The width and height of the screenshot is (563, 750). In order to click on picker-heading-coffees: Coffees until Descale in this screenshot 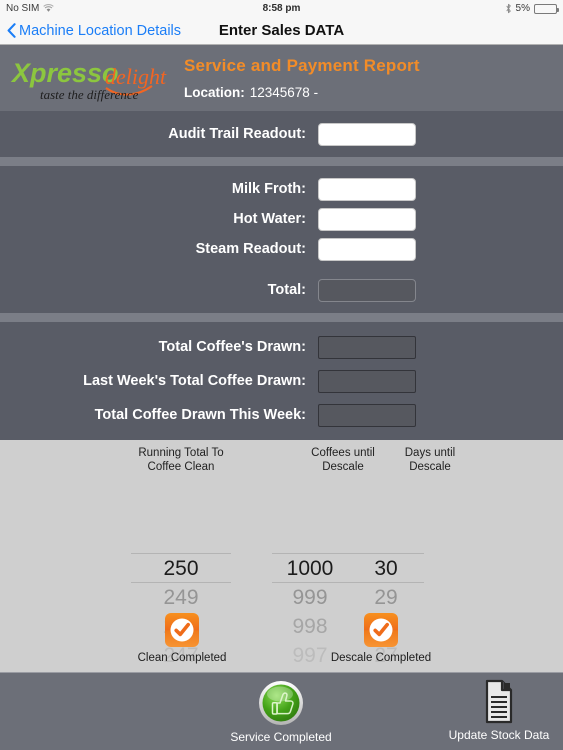, I will do `click(343, 460)`.